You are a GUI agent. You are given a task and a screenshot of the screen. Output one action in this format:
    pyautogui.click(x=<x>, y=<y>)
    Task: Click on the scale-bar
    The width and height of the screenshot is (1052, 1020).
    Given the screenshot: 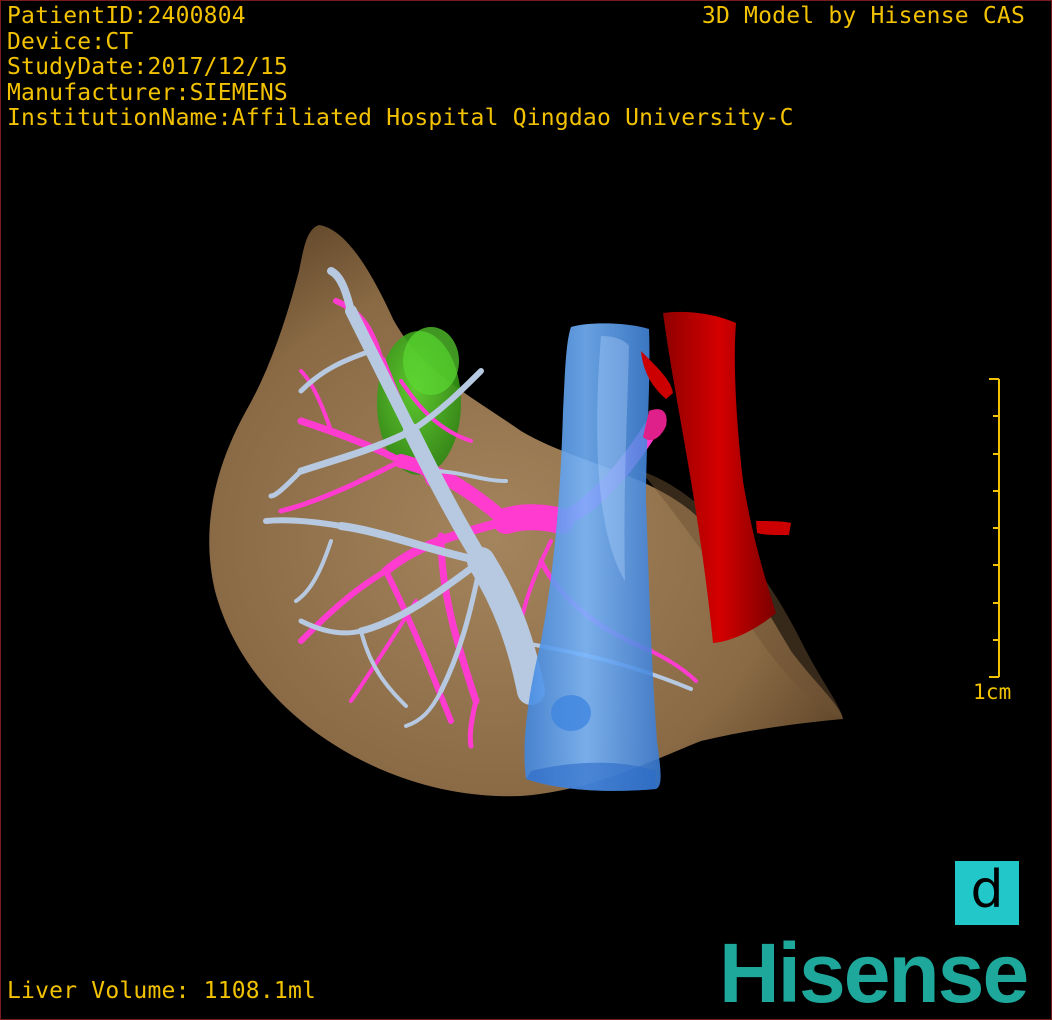 What is the action you would take?
    pyautogui.click(x=994, y=528)
    